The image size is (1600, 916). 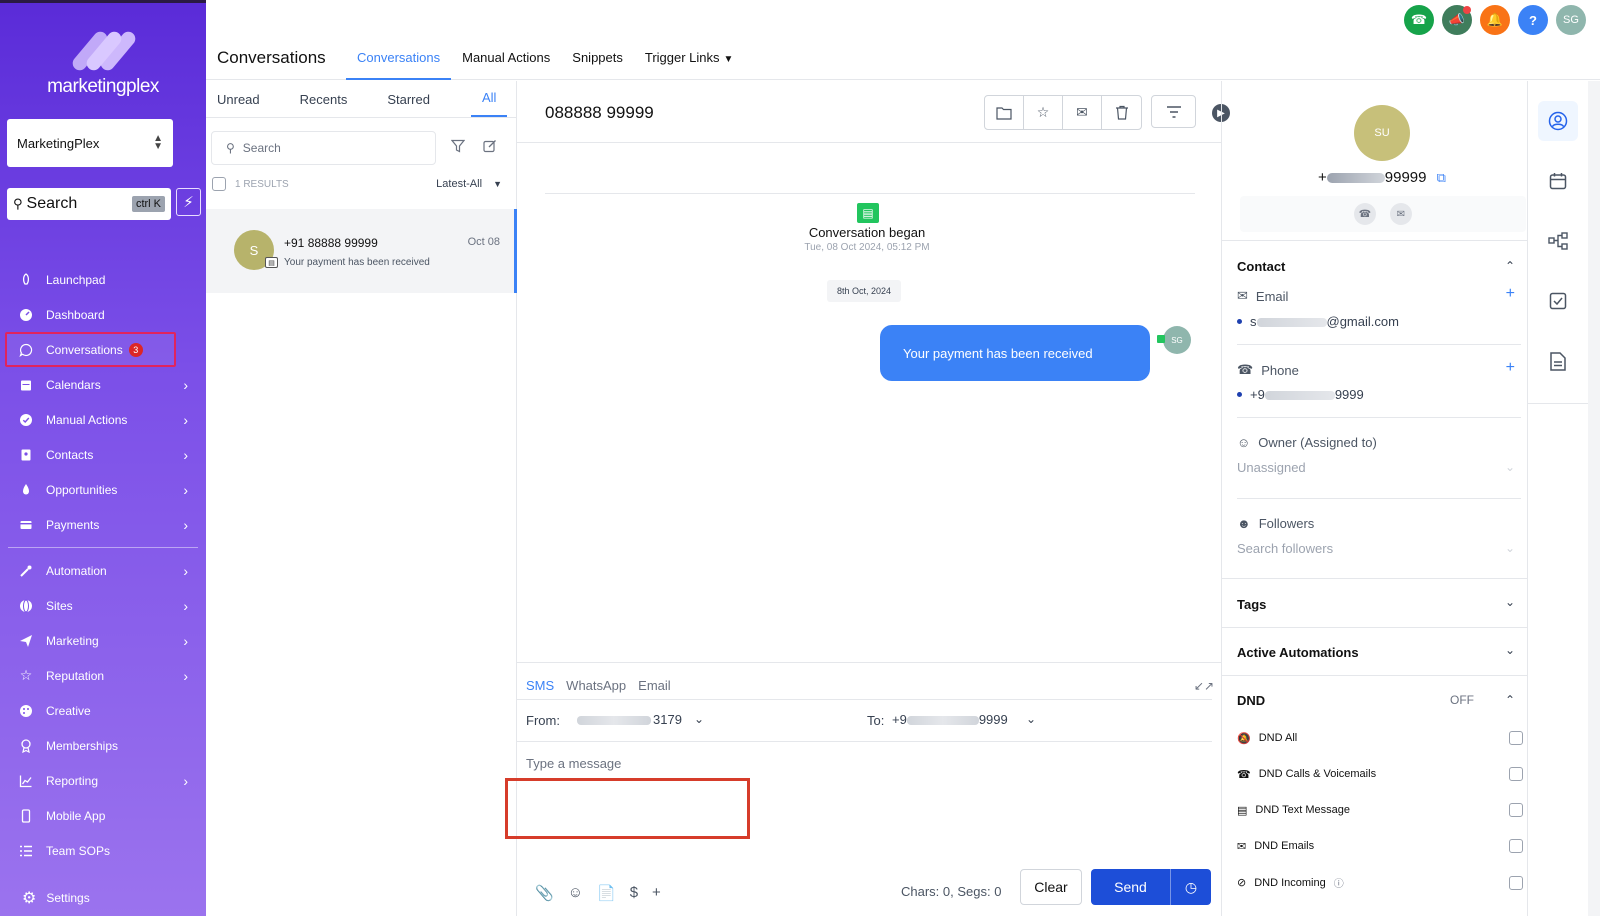 What do you see at coordinates (1558, 181) in the screenshot?
I see `calendar-icon` at bounding box center [1558, 181].